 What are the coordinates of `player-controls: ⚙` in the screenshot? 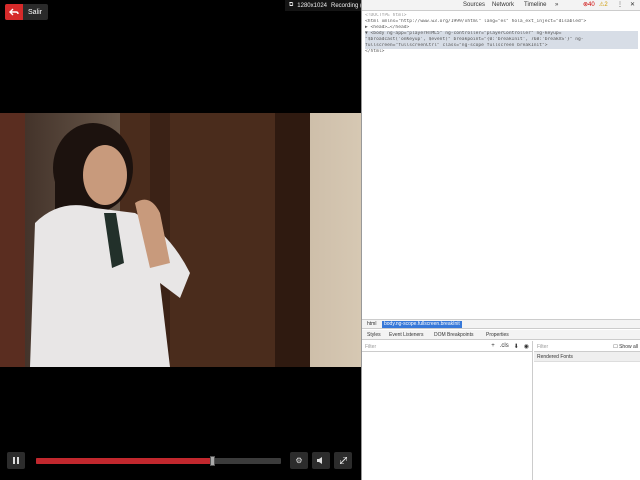 It's located at (180, 461).